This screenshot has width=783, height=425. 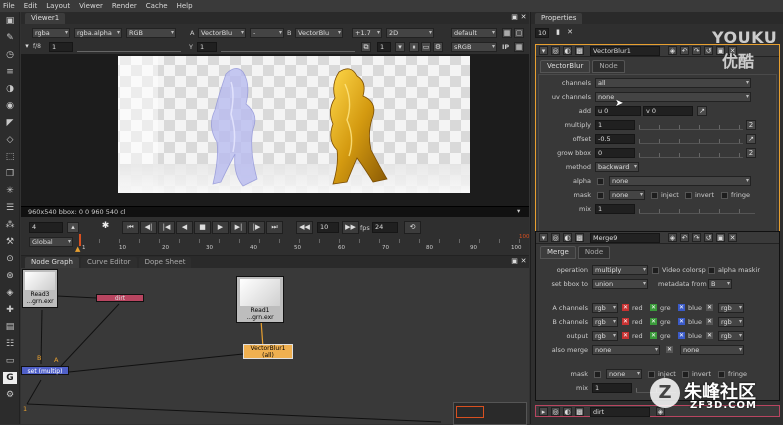 I want to click on menu-help: Help, so click(x=185, y=6).